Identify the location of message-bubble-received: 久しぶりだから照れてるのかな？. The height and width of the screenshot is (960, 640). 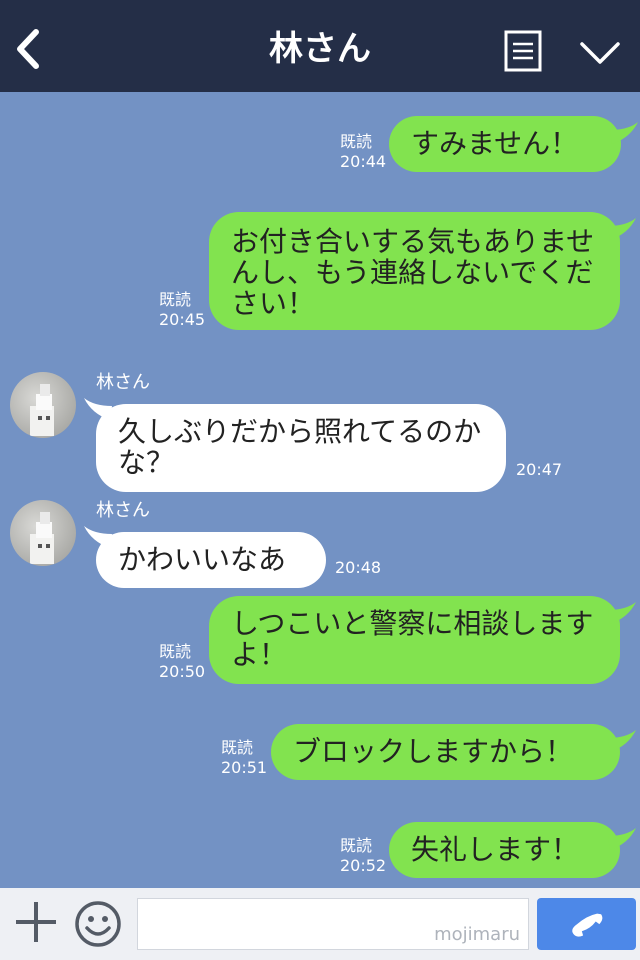
(301, 448).